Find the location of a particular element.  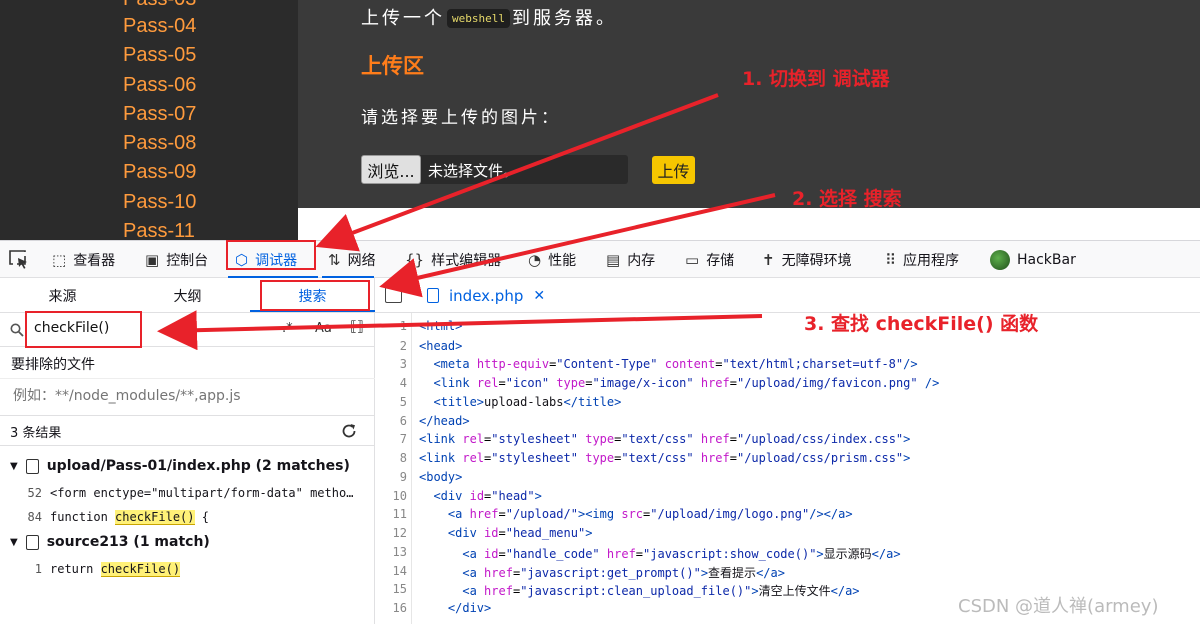

annotation-step-3: 3. 查找 checkFile() 函数 is located at coordinates (921, 324).